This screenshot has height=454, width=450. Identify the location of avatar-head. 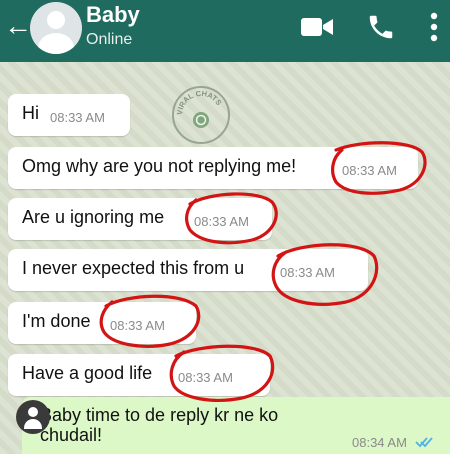
(56, 20).